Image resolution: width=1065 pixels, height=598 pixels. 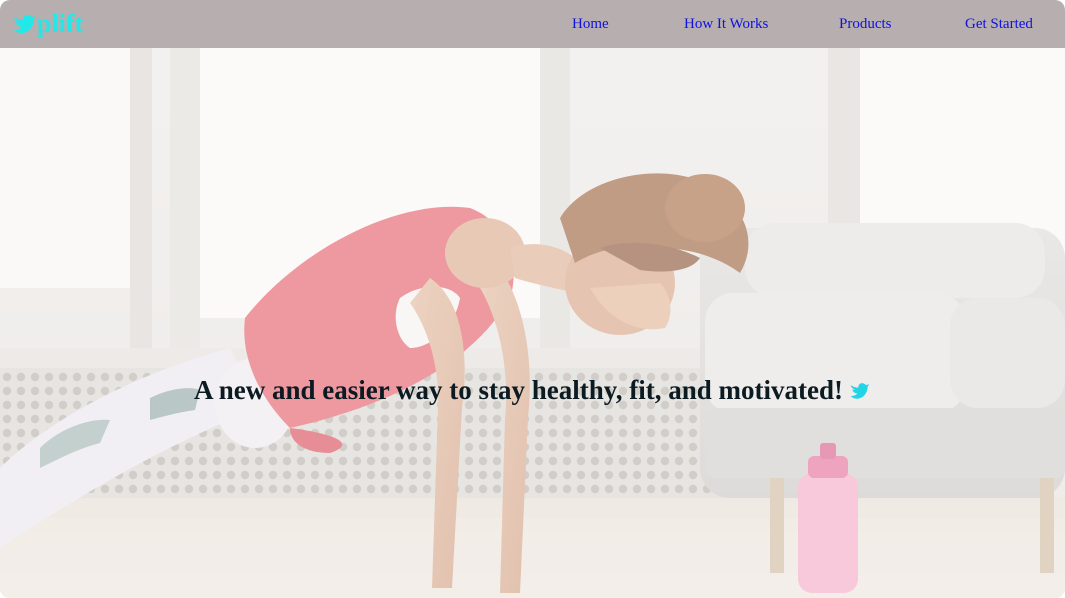 I want to click on nav-link-how-it-works: How It Works, so click(x=726, y=24).